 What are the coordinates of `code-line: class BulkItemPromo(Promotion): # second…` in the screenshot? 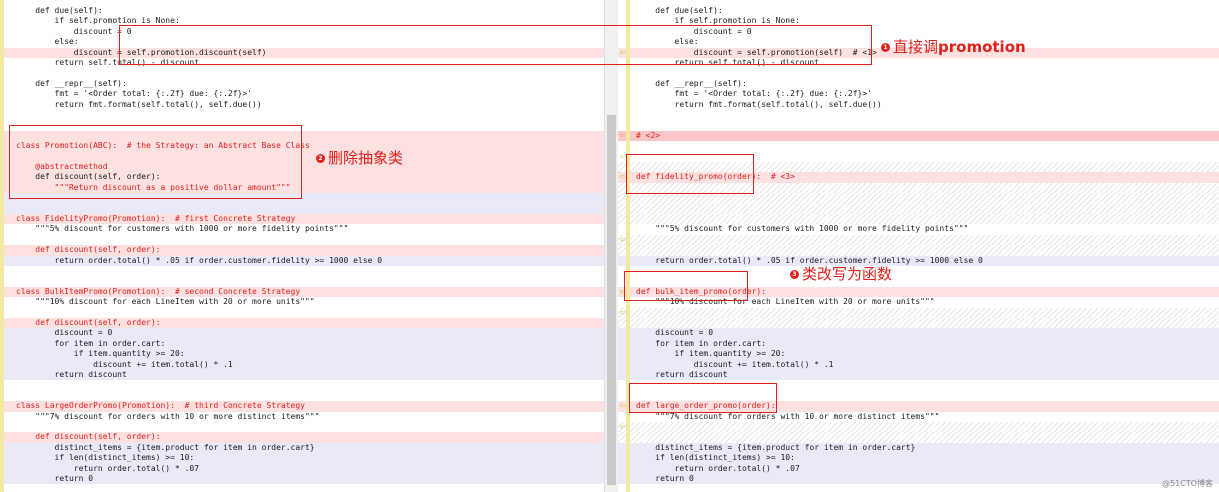 It's located at (304, 292).